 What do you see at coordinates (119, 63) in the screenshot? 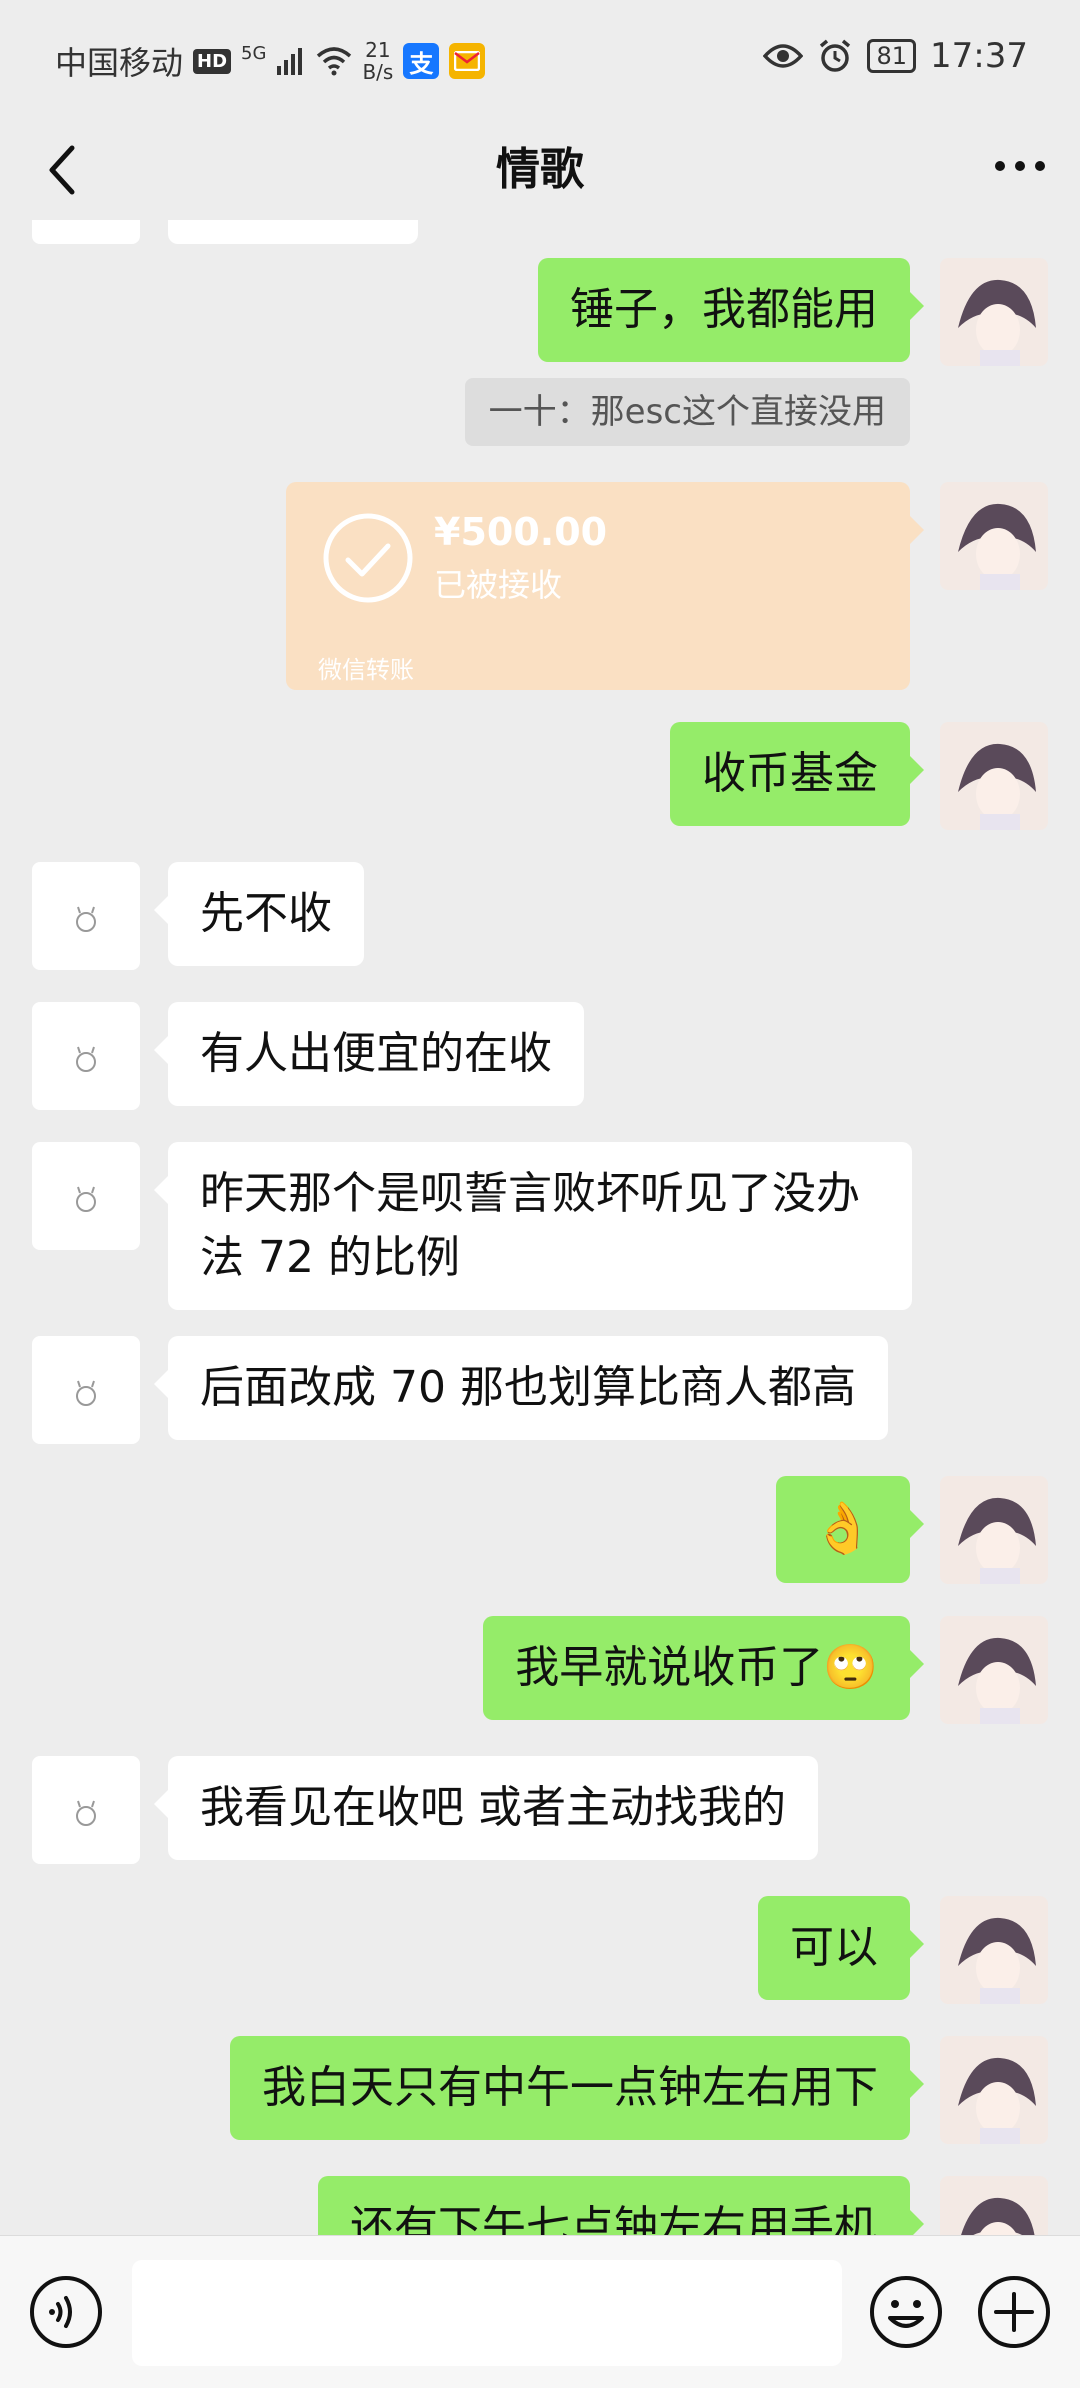
I see `carrier-name: 中国移动` at bounding box center [119, 63].